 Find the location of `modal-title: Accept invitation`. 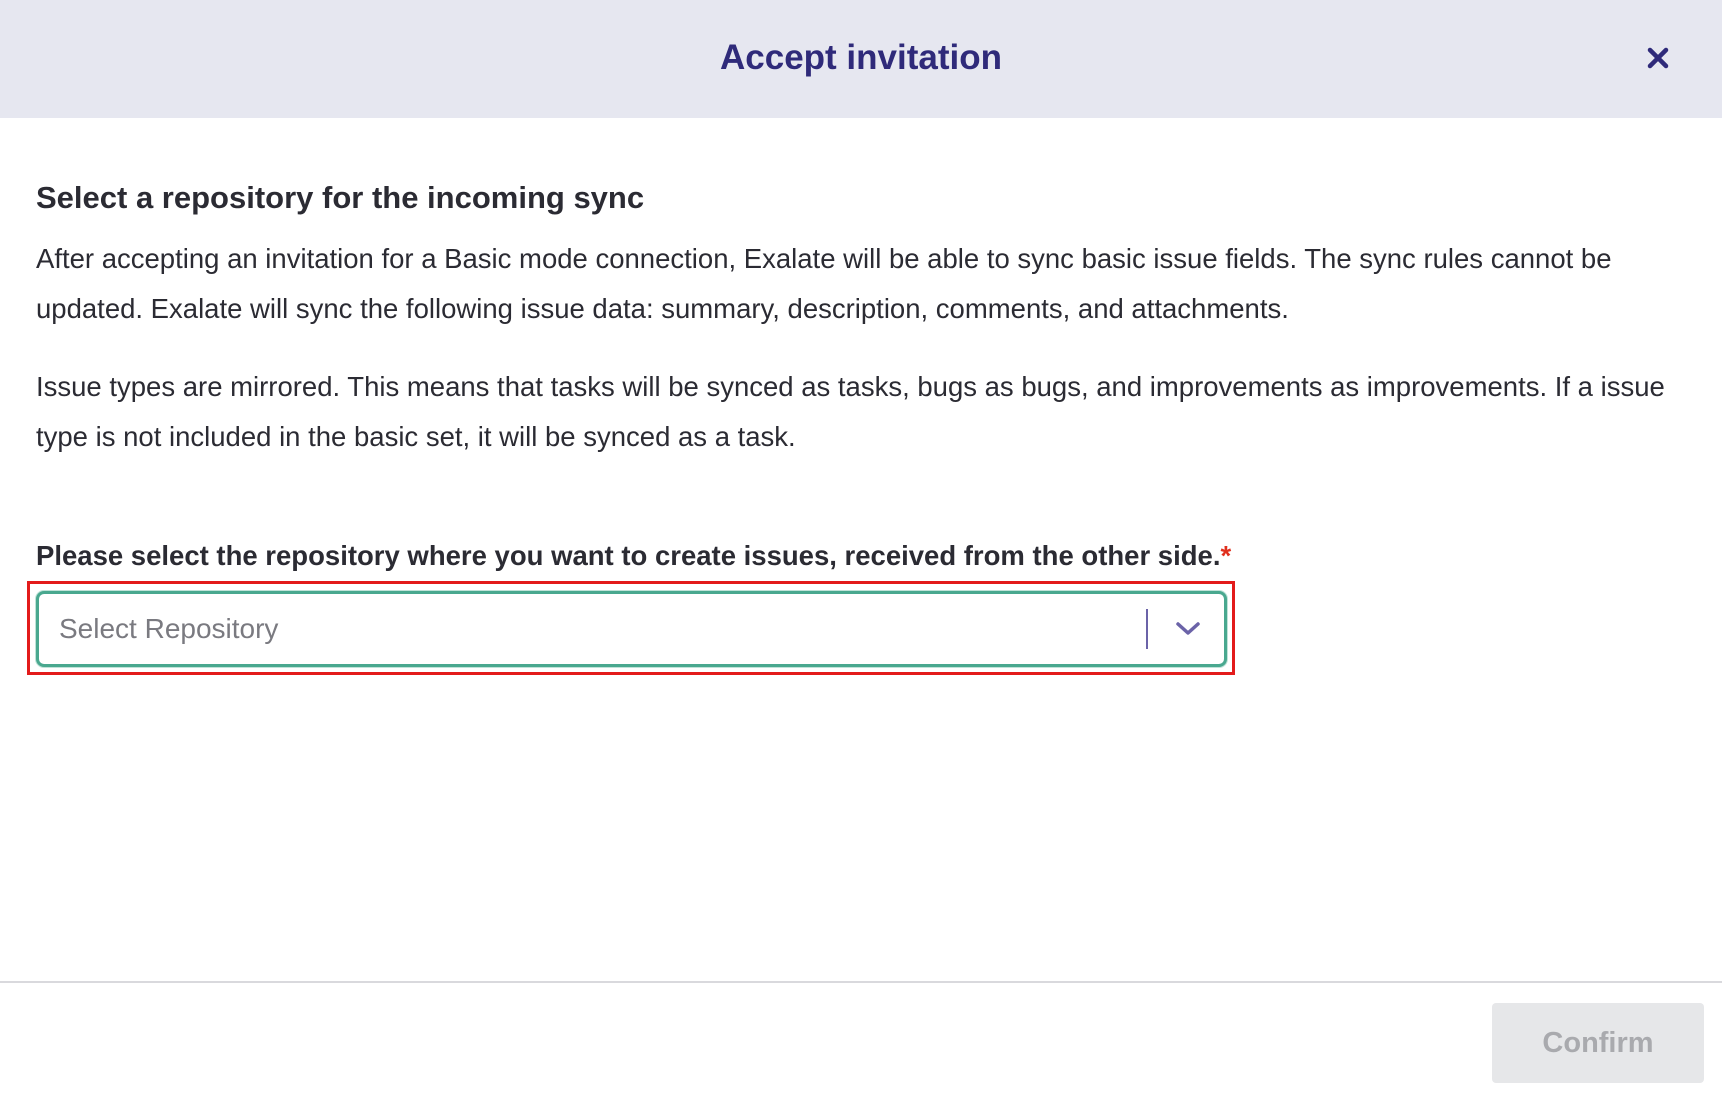

modal-title: Accept invitation is located at coordinates (861, 57).